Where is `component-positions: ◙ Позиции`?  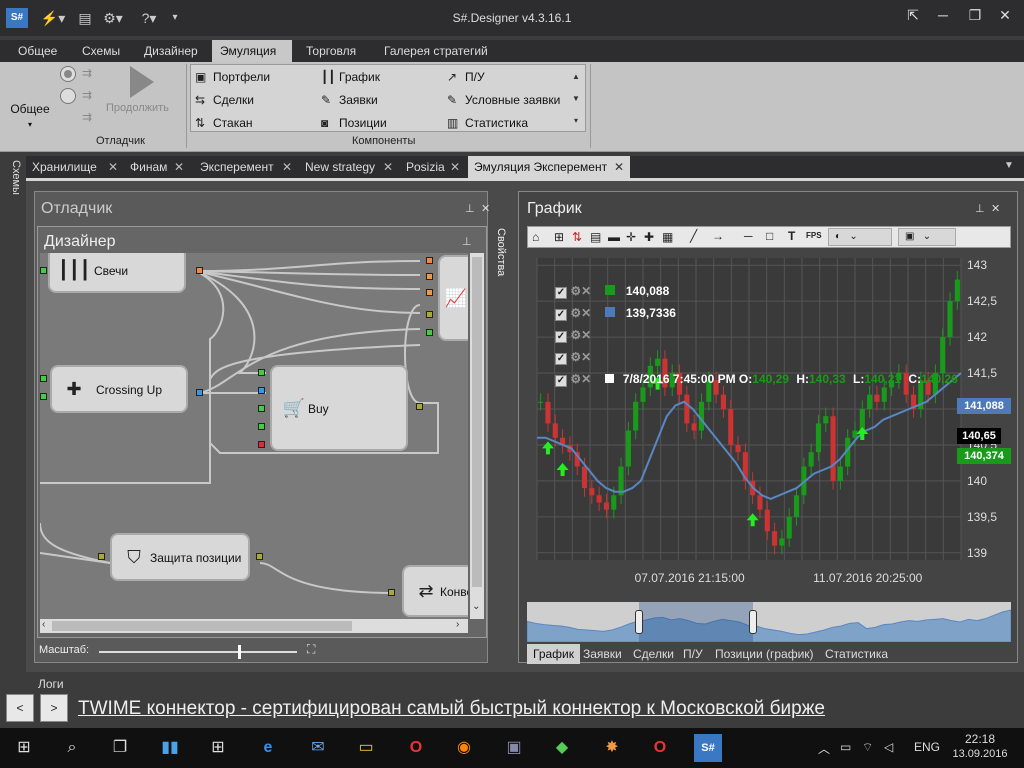
component-positions: ◙ Позиции is located at coordinates (354, 123).